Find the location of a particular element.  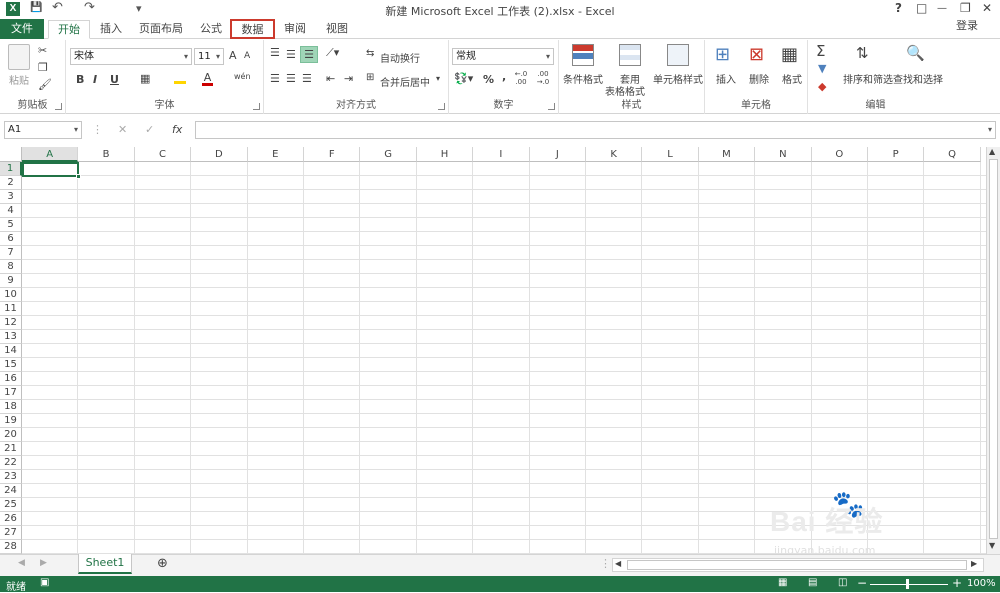

horizontal-scroll-thumb is located at coordinates (797, 565).